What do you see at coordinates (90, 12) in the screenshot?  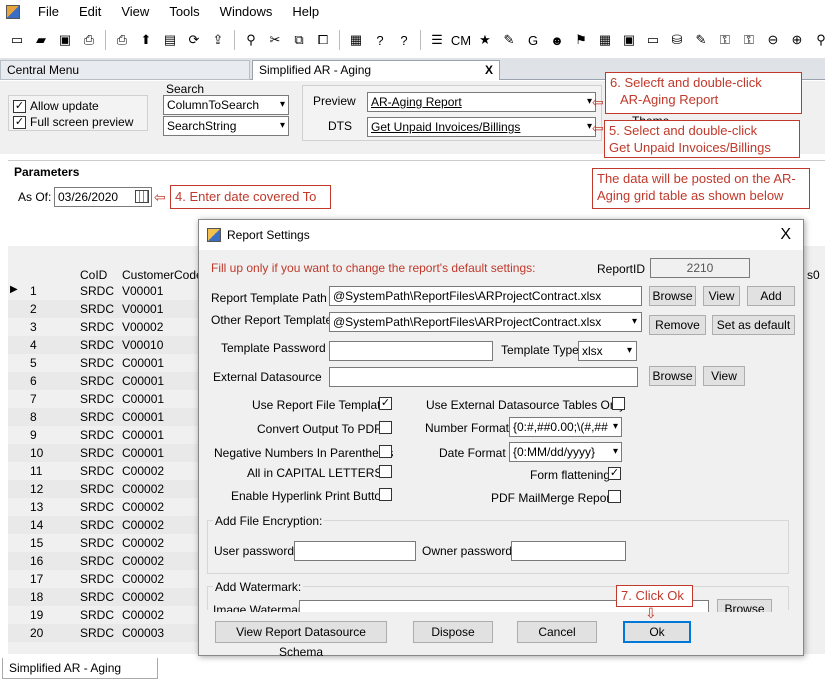 I see `menu-edit: Edit` at bounding box center [90, 12].